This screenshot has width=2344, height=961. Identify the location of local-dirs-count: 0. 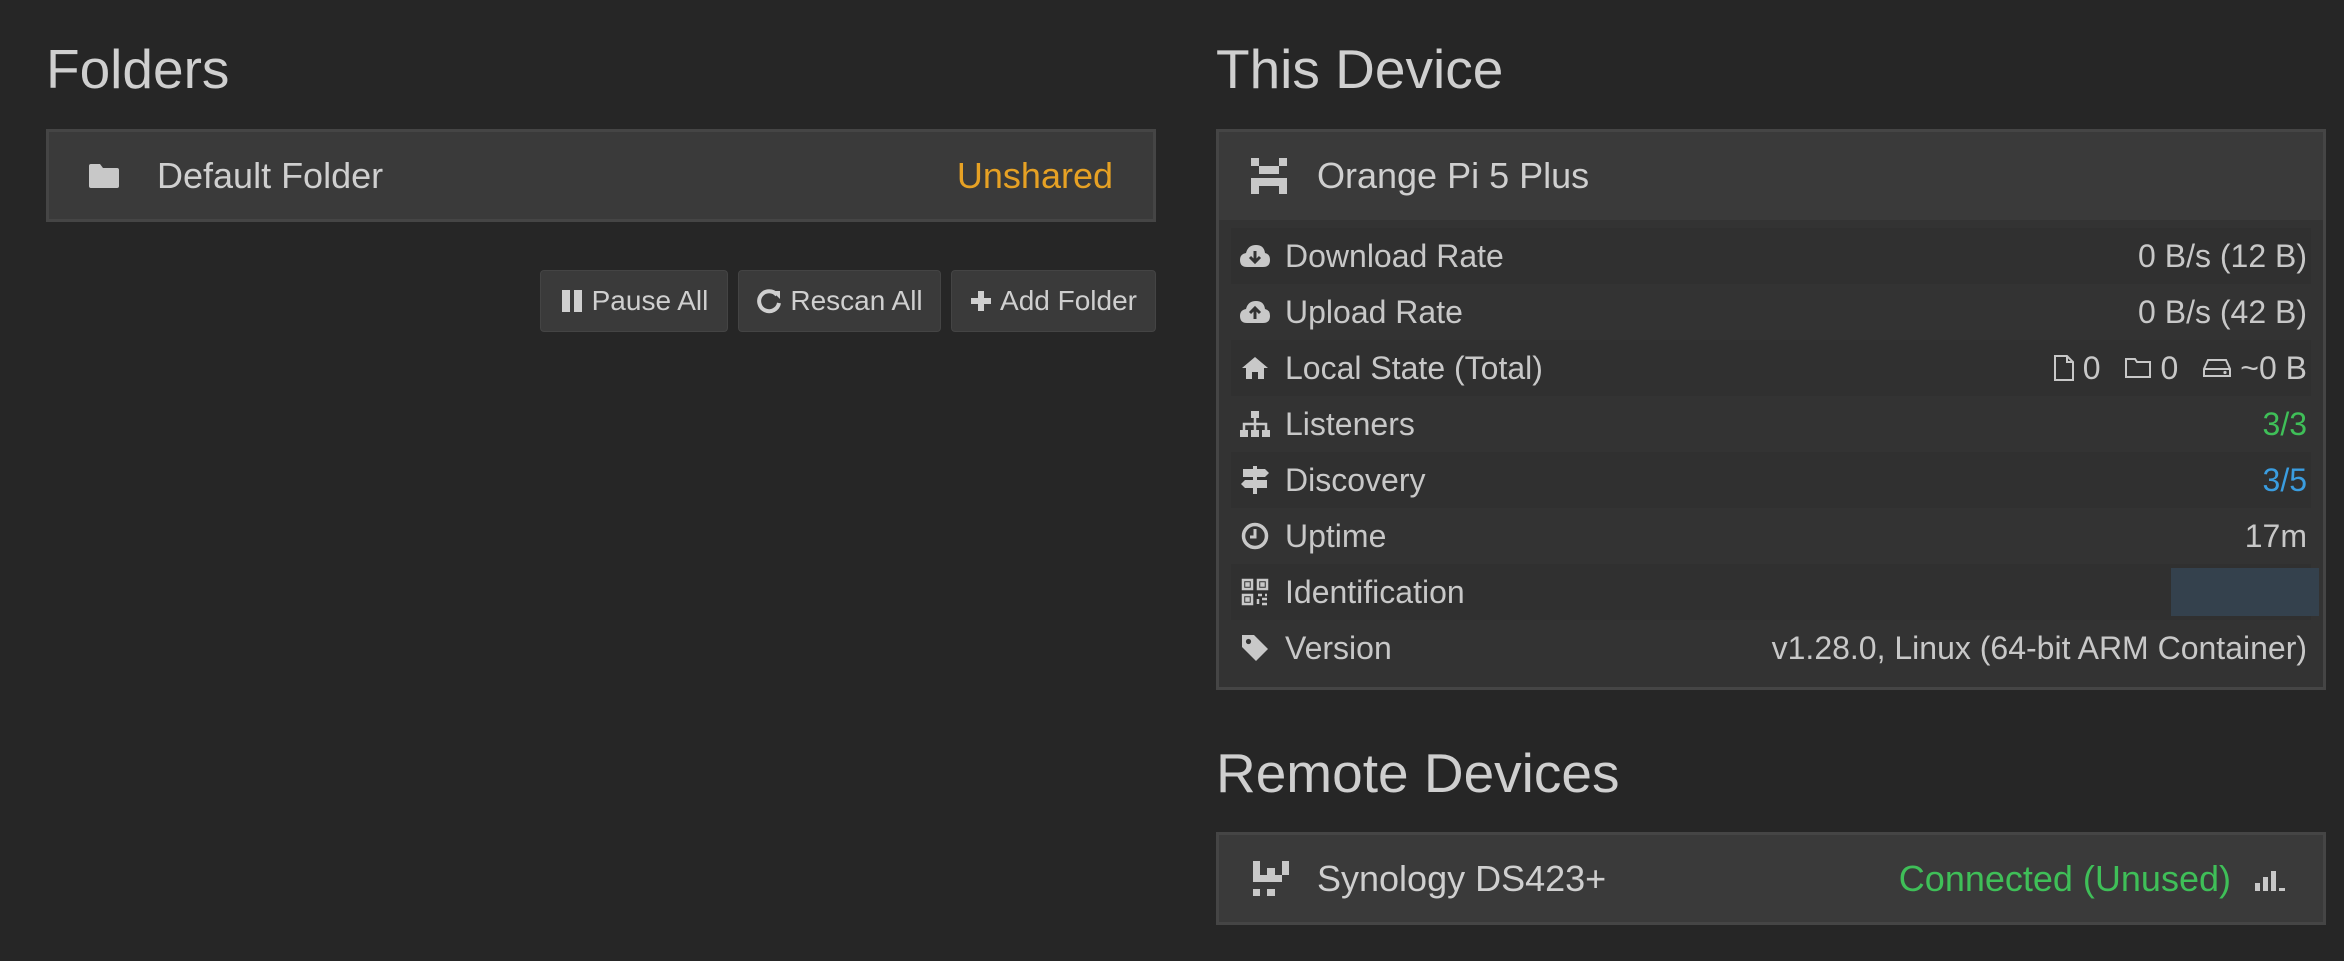
(2169, 367).